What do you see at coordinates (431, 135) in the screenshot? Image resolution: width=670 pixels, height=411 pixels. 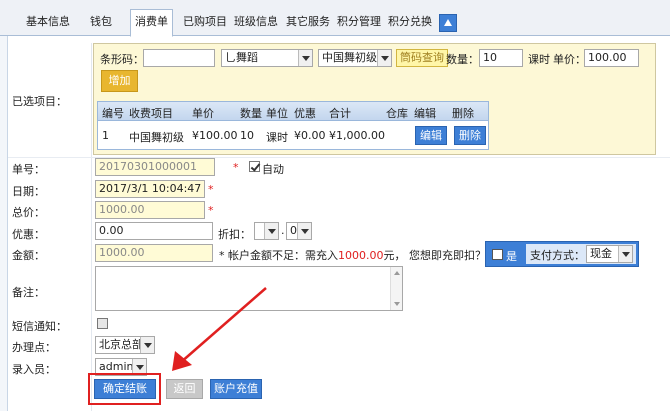 I see `edit-row-button: 编辑` at bounding box center [431, 135].